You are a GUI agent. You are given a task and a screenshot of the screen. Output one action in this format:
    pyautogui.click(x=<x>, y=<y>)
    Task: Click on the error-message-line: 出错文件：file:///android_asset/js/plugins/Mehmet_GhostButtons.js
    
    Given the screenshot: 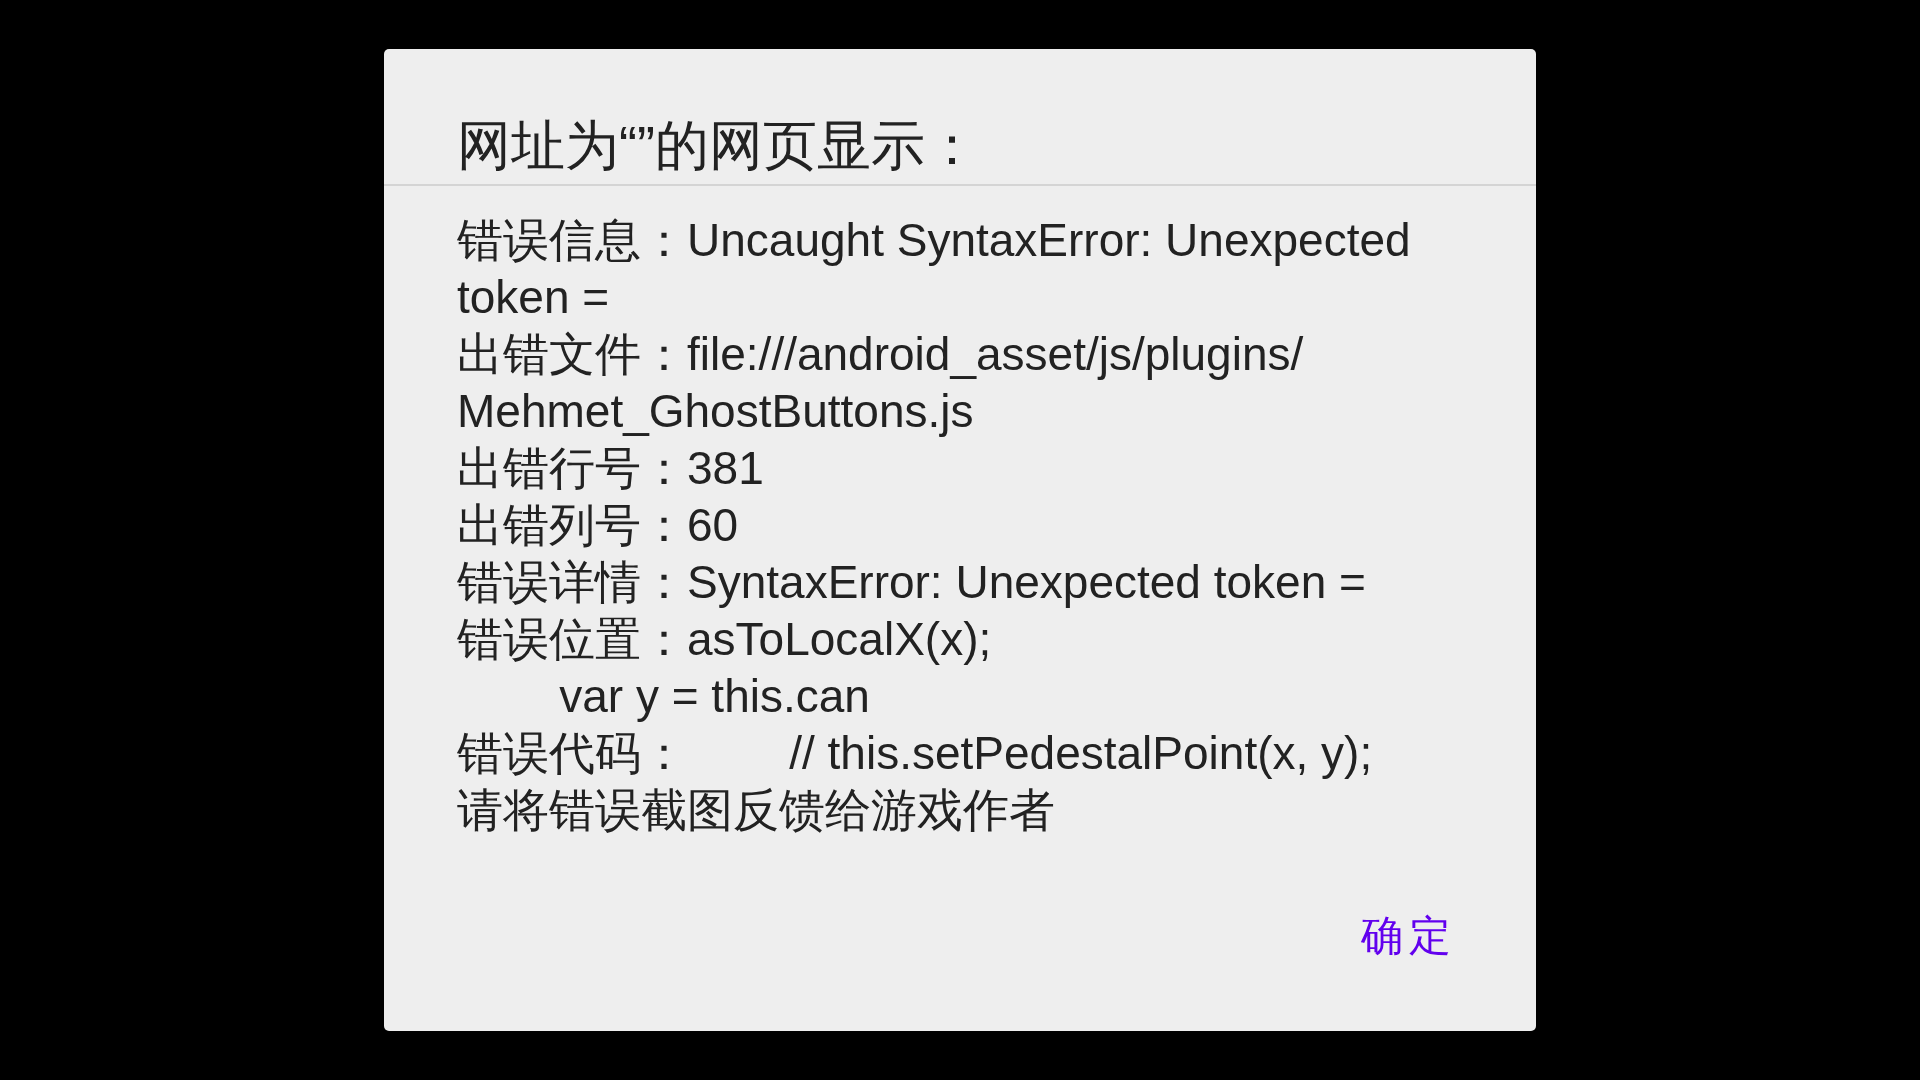 What is the action you would take?
    pyautogui.click(x=881, y=382)
    